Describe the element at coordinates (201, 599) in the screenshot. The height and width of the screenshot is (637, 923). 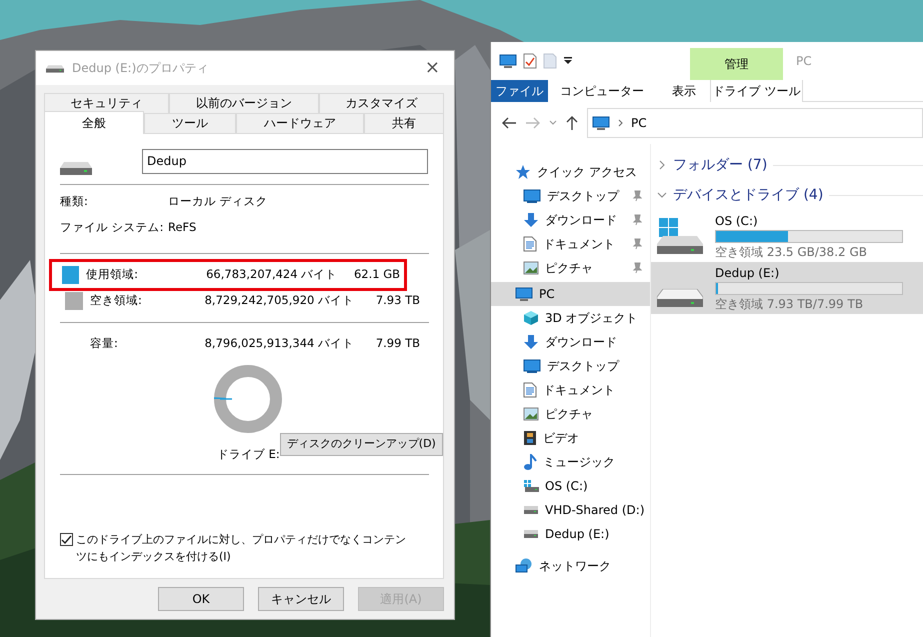
I see `dialog-button: OK` at that location.